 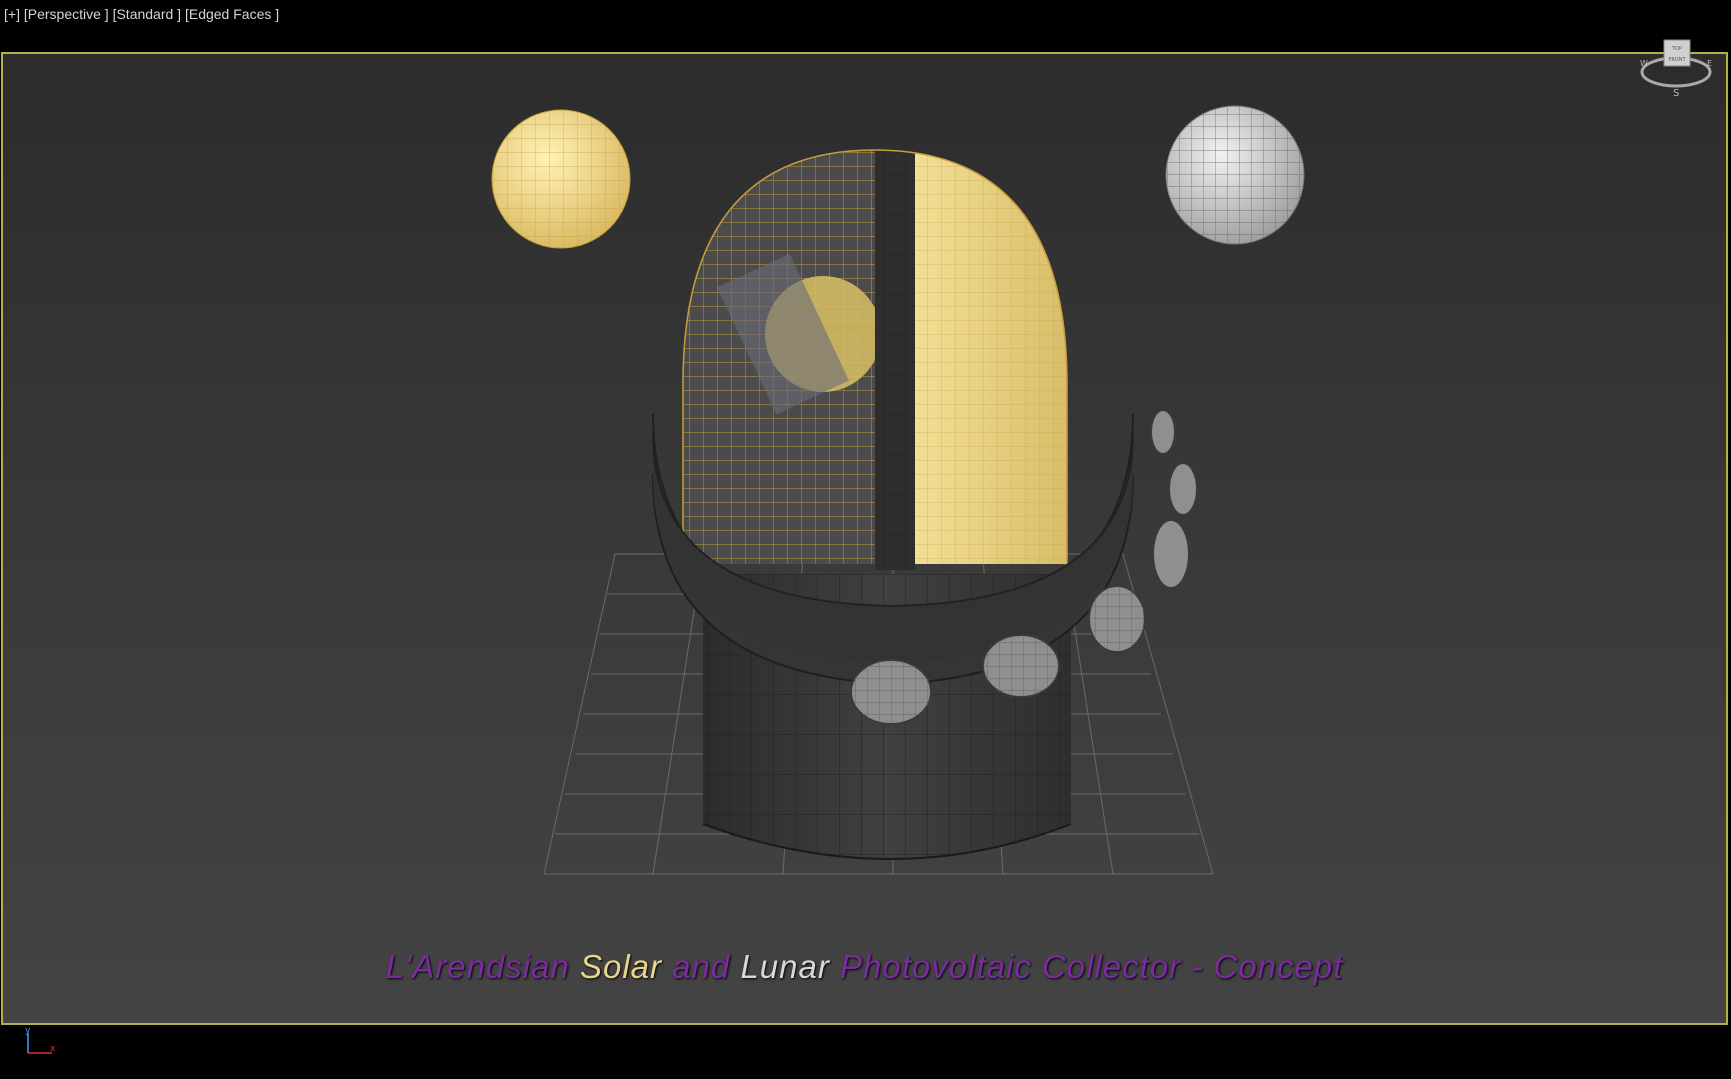 I want to click on collector-dome, so click(x=875, y=359).